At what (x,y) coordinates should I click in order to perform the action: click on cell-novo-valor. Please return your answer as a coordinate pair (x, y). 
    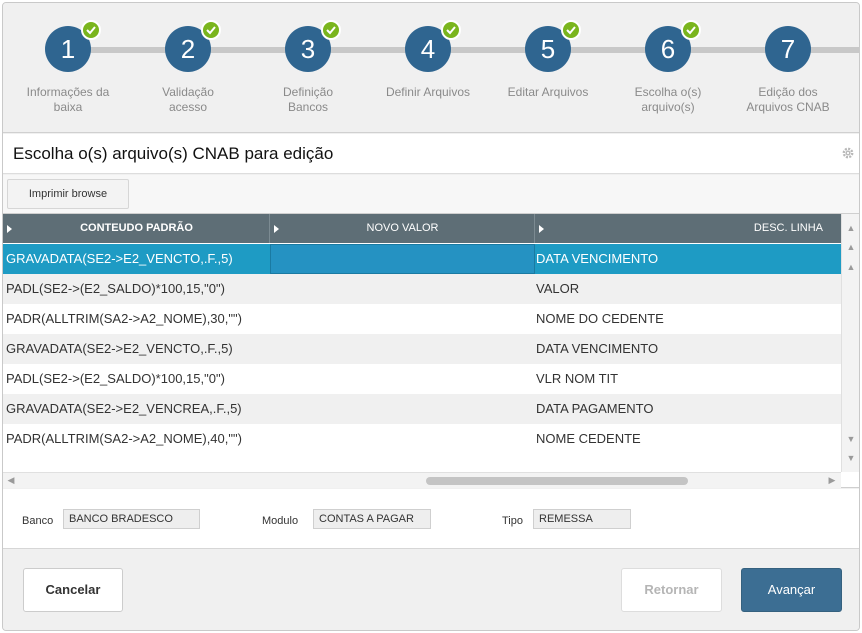
    Looking at the image, I should click on (402, 259).